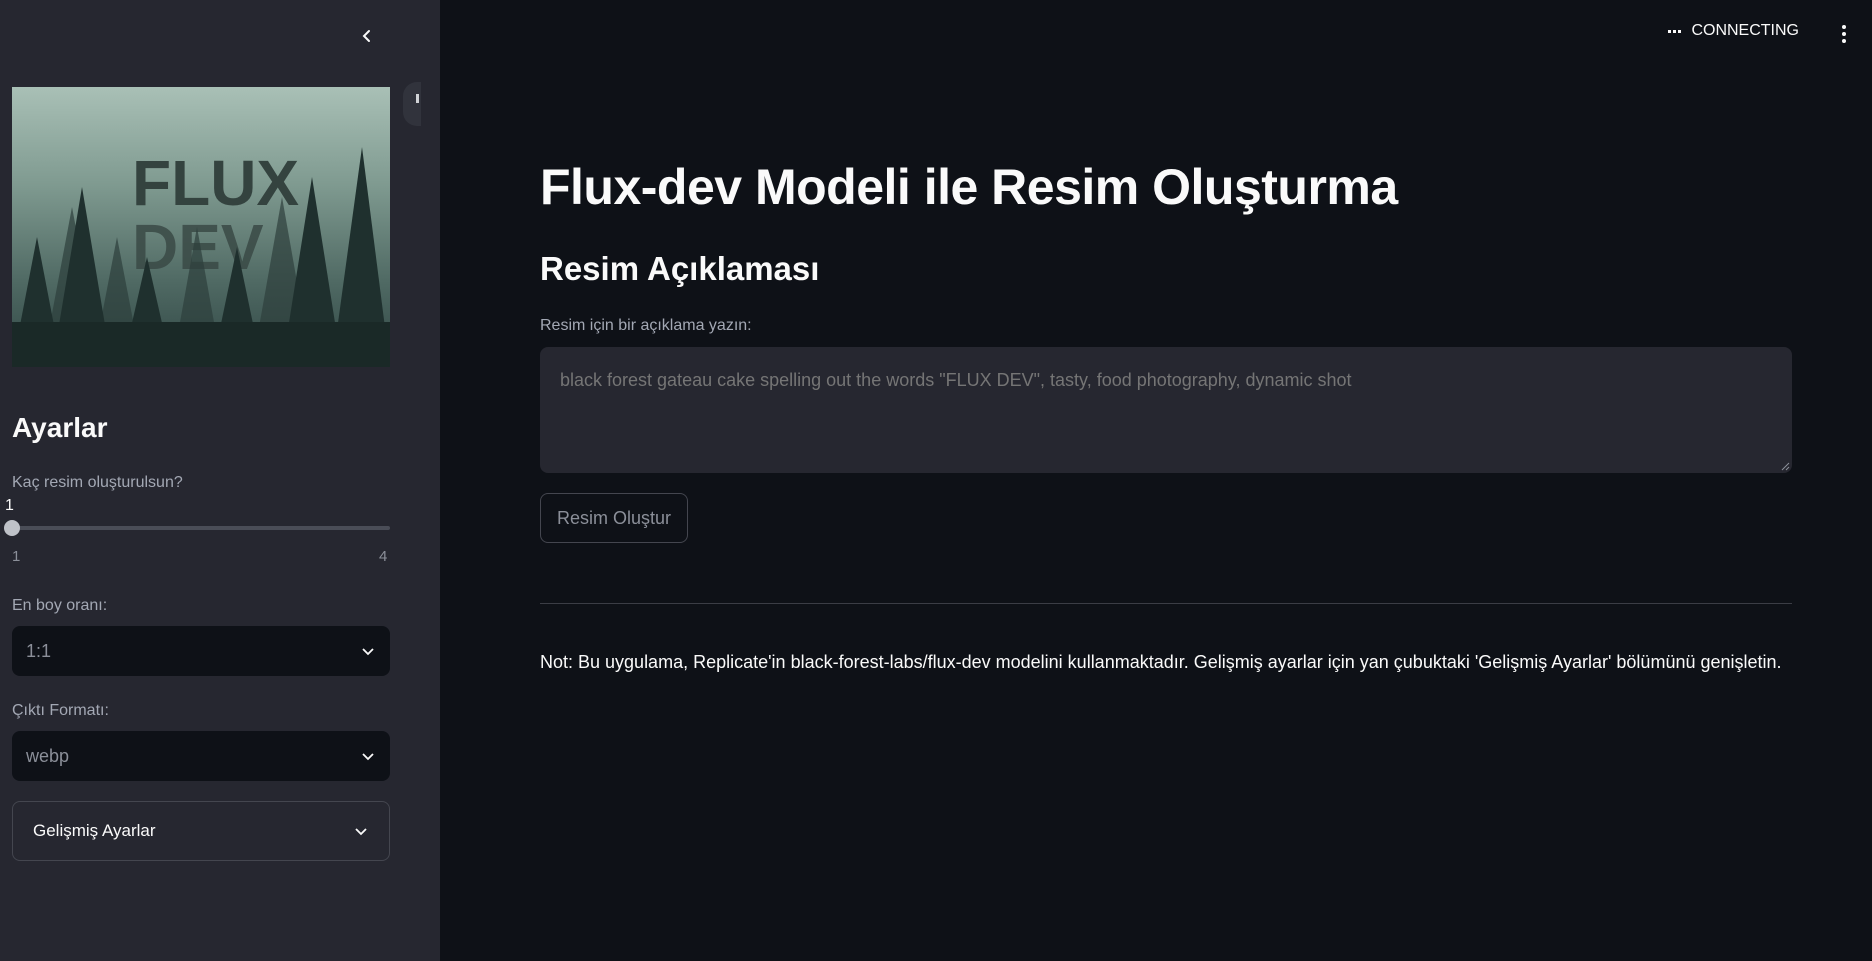 The width and height of the screenshot is (1872, 961). Describe the element at coordinates (94, 830) in the screenshot. I see `advanced-settings-label: Gelişmiş Ayarlar` at that location.